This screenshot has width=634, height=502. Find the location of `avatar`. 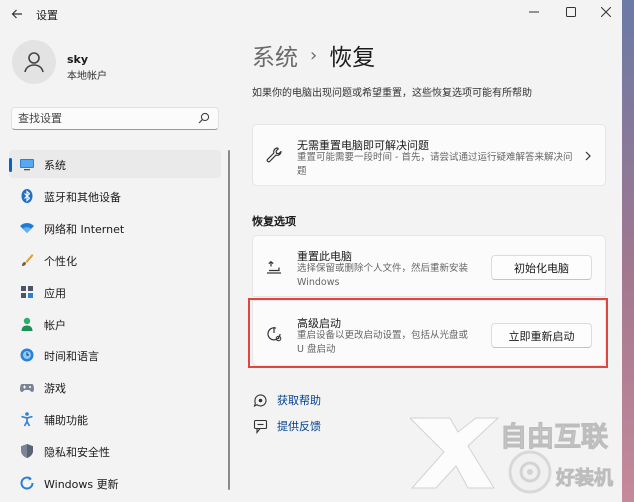

avatar is located at coordinates (34, 62).